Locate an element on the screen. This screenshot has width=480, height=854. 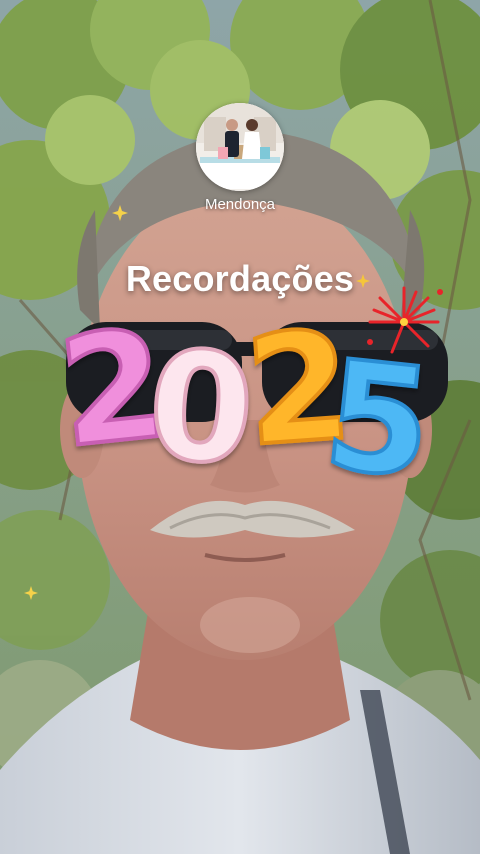
avatar-photo is located at coordinates (240, 147).